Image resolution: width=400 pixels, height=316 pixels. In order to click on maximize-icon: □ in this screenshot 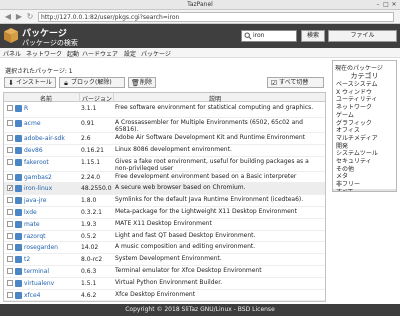, I will do `click(386, 5)`.